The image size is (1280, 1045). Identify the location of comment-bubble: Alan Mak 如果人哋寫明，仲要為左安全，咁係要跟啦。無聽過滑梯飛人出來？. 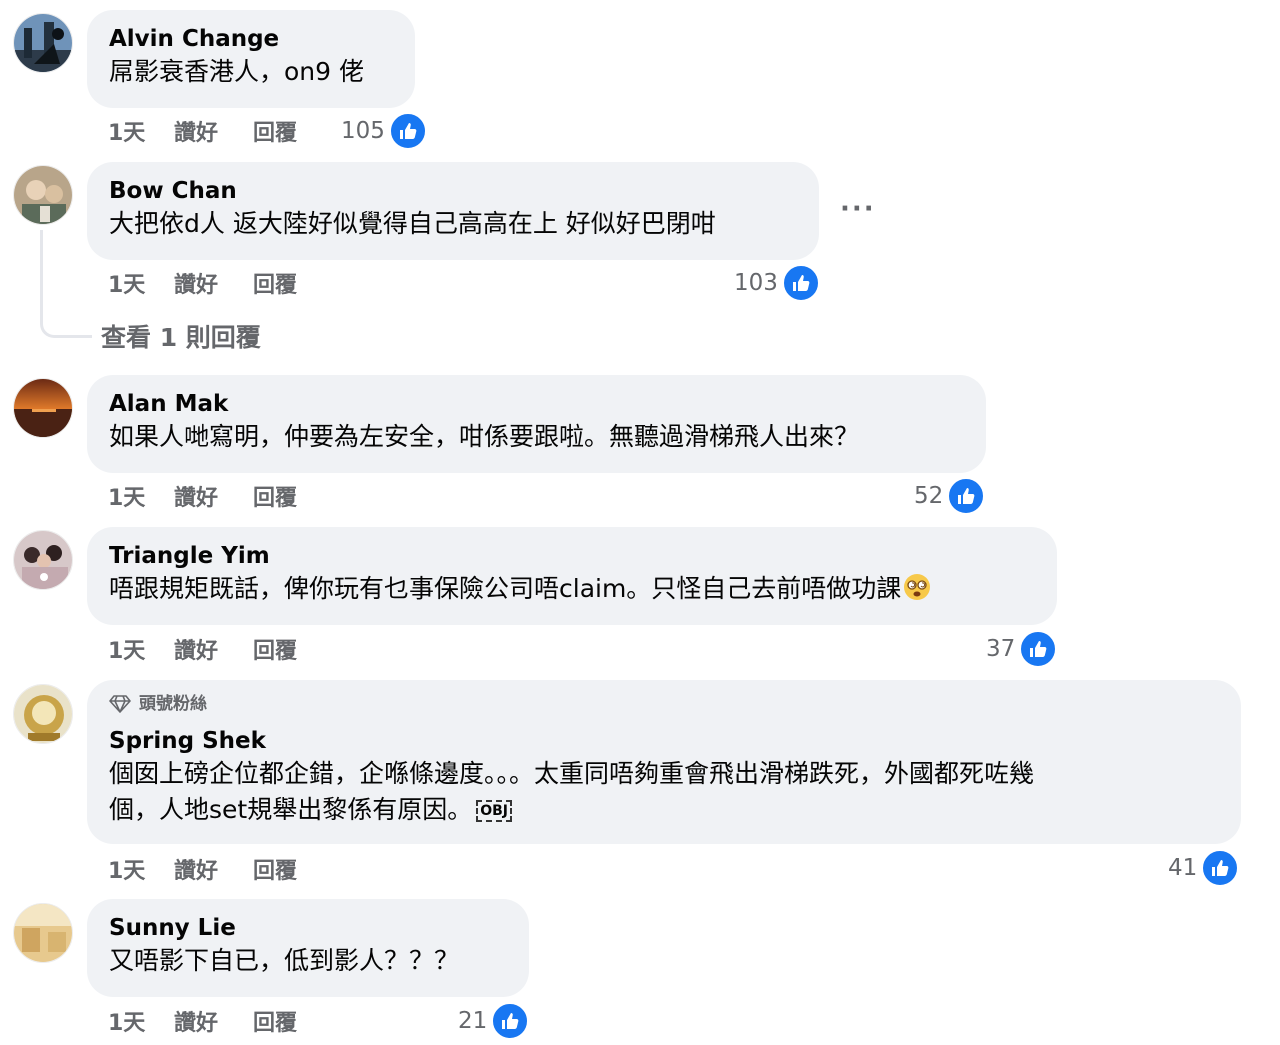
(536, 424).